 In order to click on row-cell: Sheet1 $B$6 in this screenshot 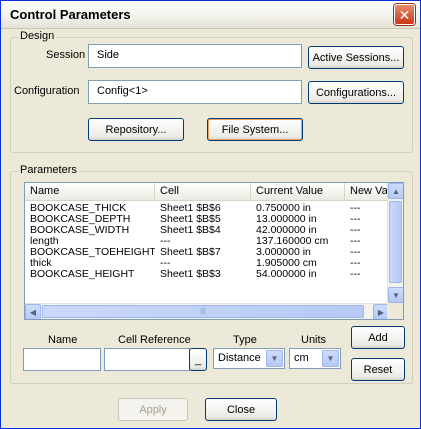, I will do `click(190, 208)`.